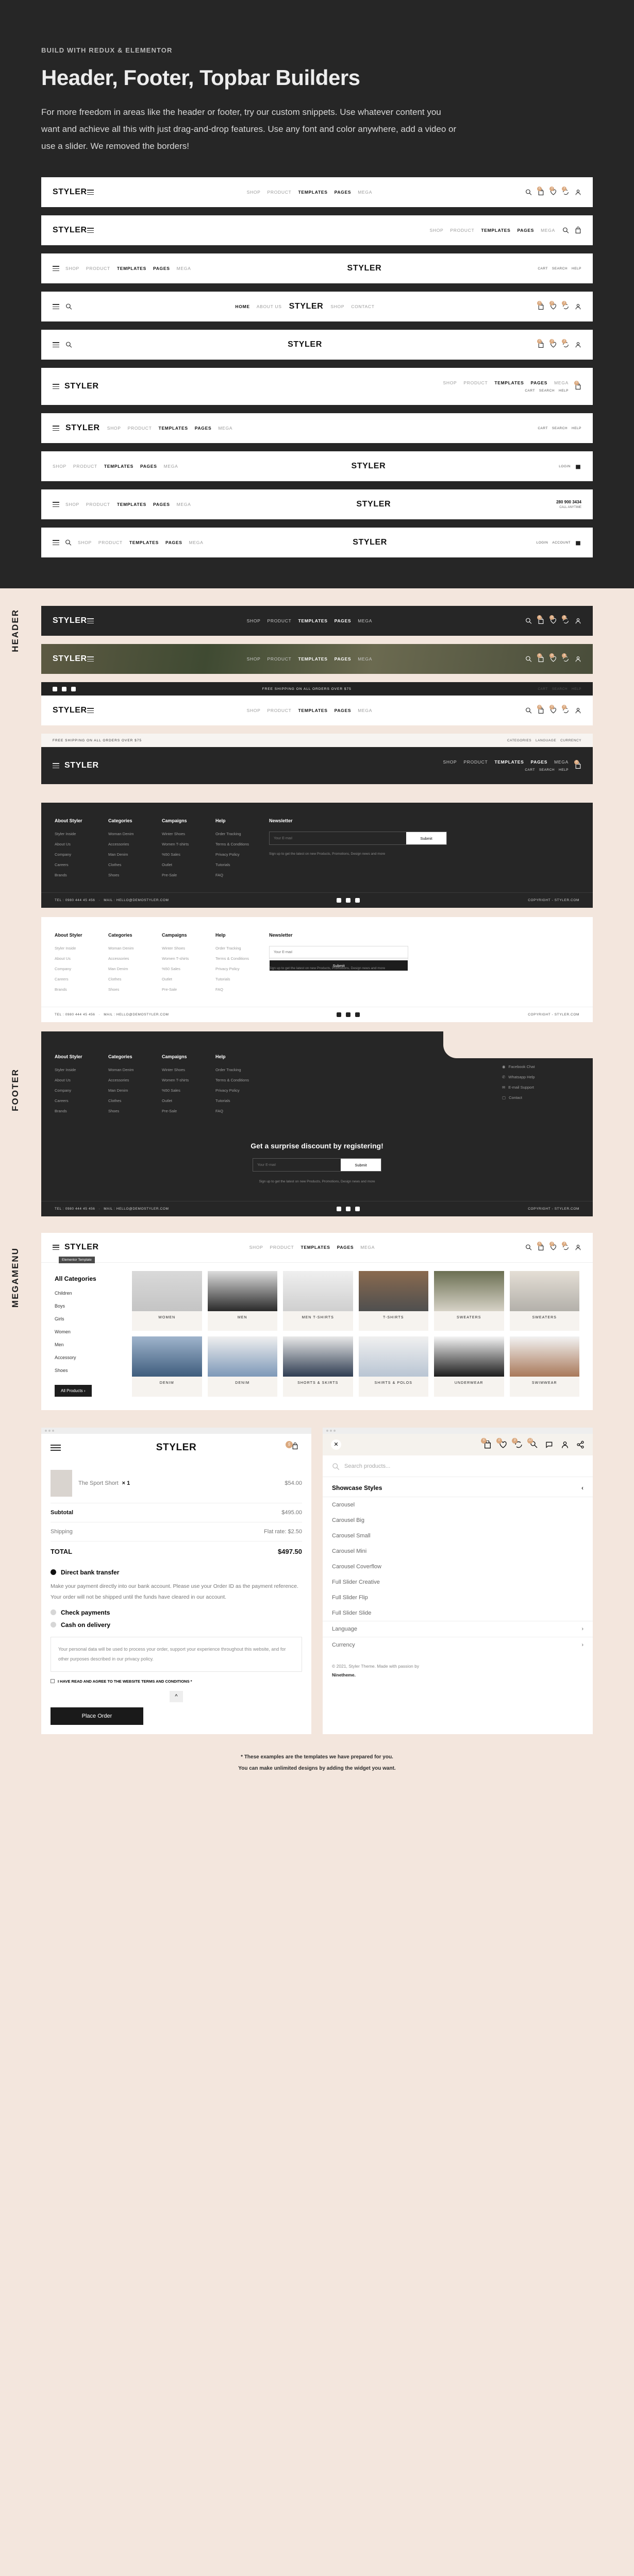  I want to click on category-link: Accessory, so click(93, 1357).